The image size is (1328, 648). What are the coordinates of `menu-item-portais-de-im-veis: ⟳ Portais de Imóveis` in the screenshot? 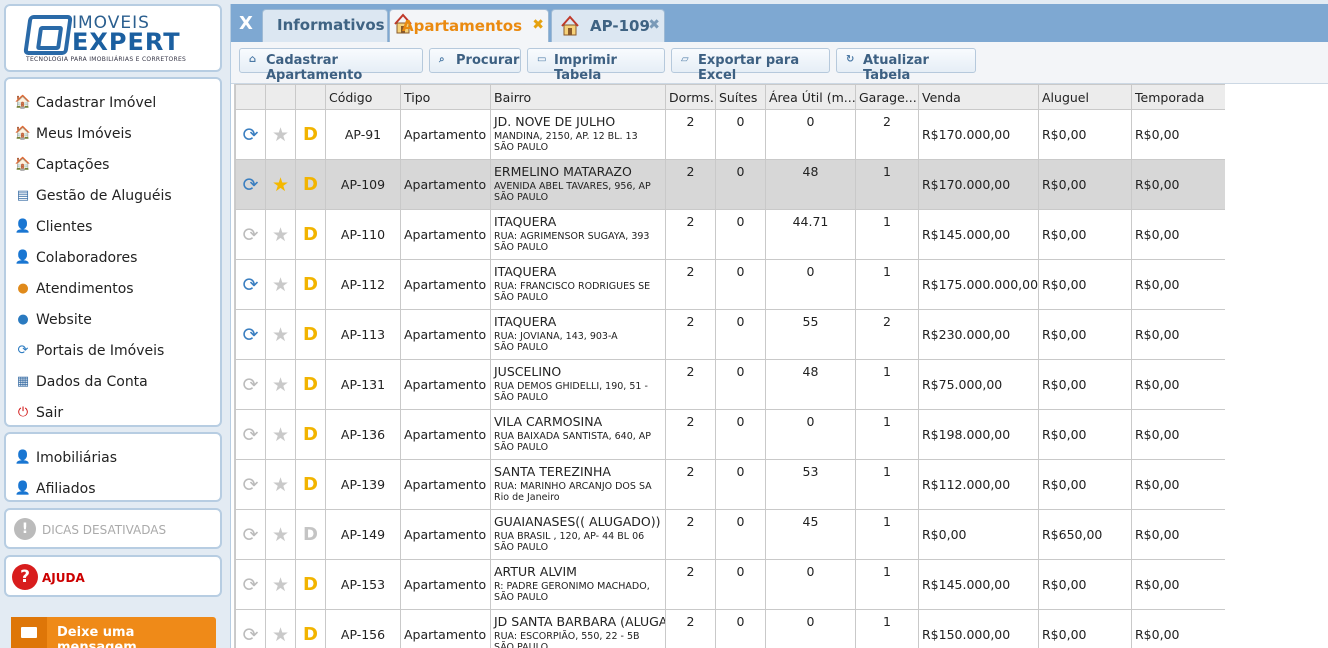 It's located at (113, 350).